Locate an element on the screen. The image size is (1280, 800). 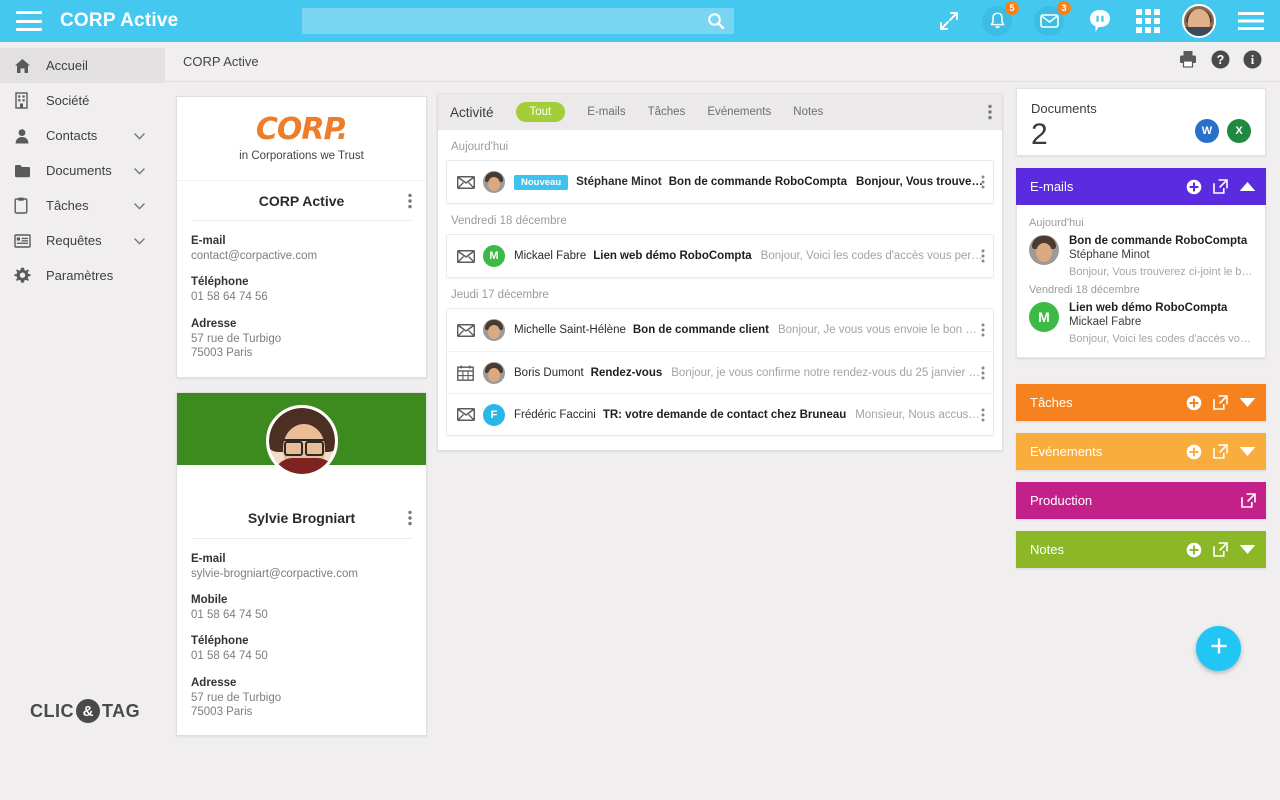
app-title: CORP Active is located at coordinates (119, 20).